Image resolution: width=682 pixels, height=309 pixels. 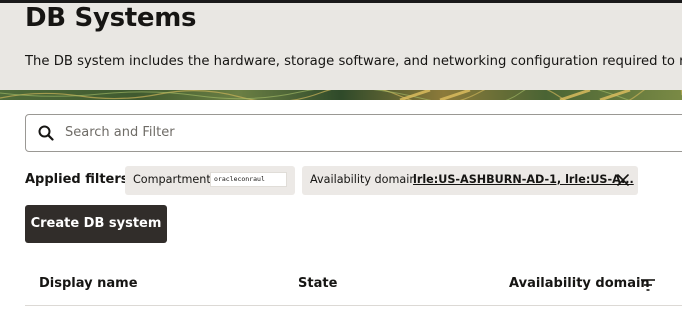 What do you see at coordinates (623, 180) in the screenshot?
I see `close-icon` at bounding box center [623, 180].